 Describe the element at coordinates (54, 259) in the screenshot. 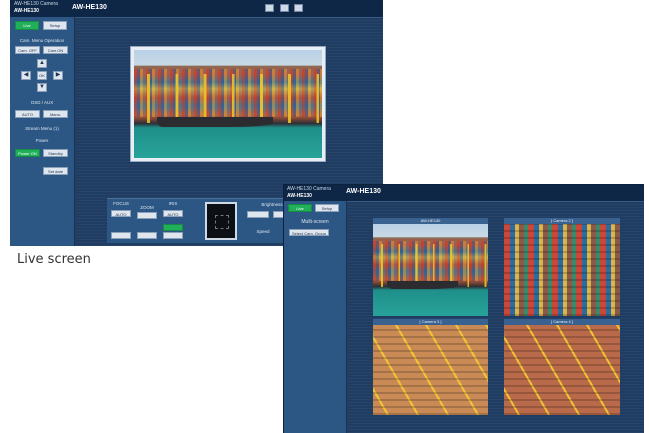

I see `live-screen-caption: Live screen` at that location.